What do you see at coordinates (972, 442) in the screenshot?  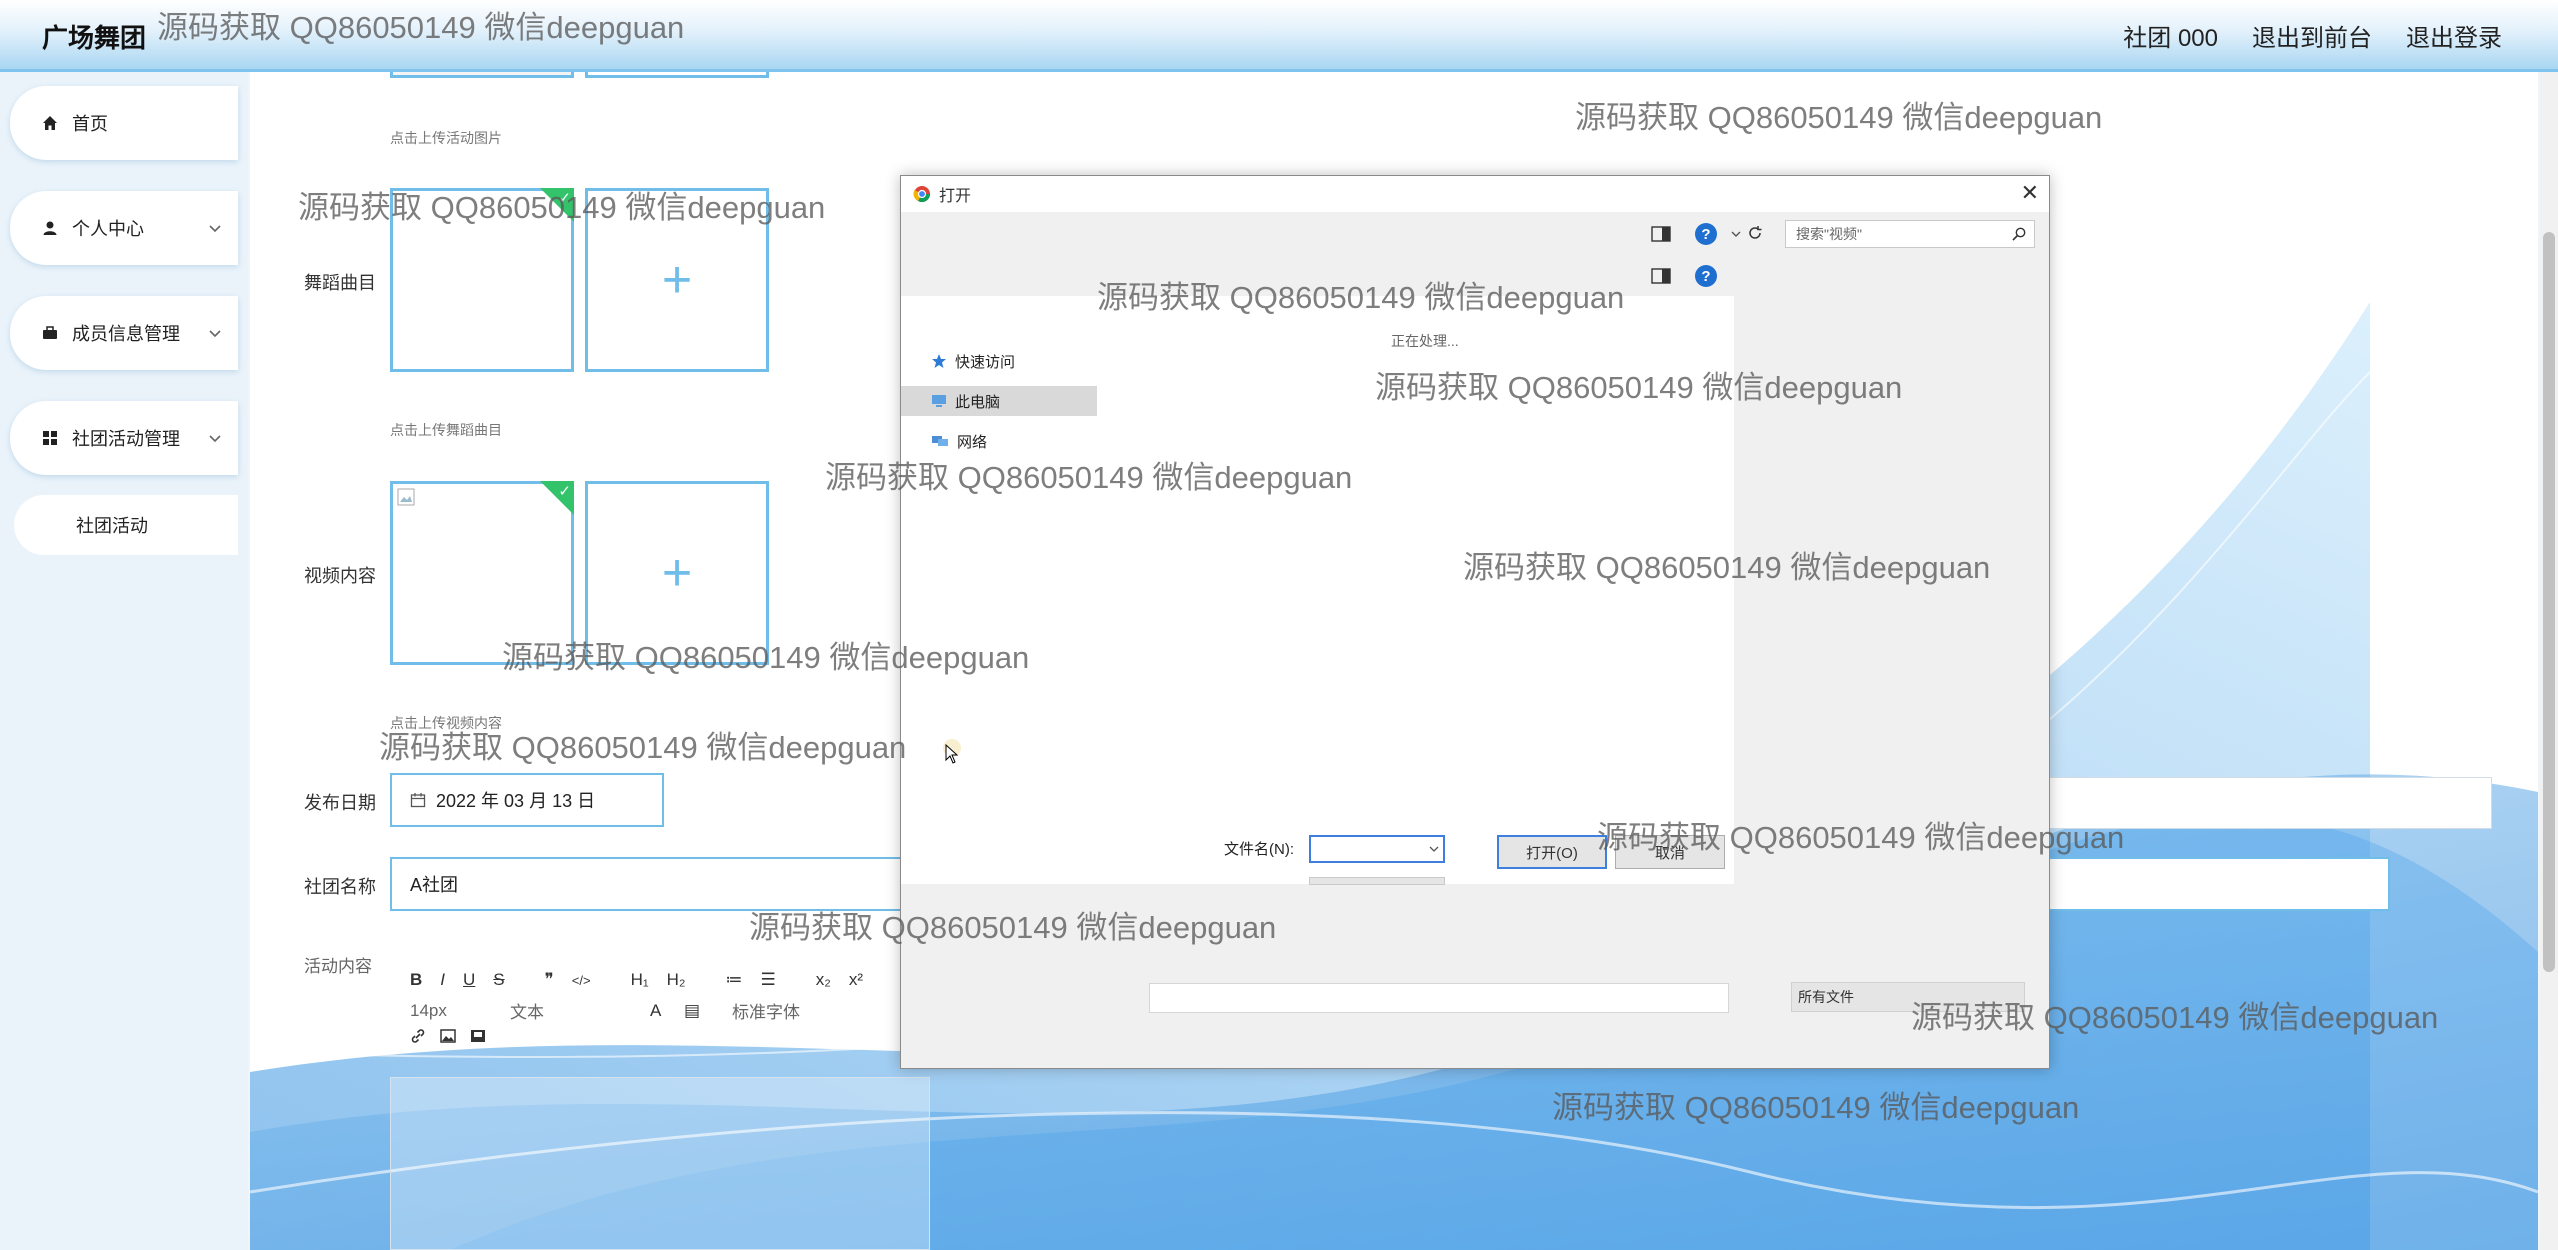 I see `nav-item-label: 网络` at bounding box center [972, 442].